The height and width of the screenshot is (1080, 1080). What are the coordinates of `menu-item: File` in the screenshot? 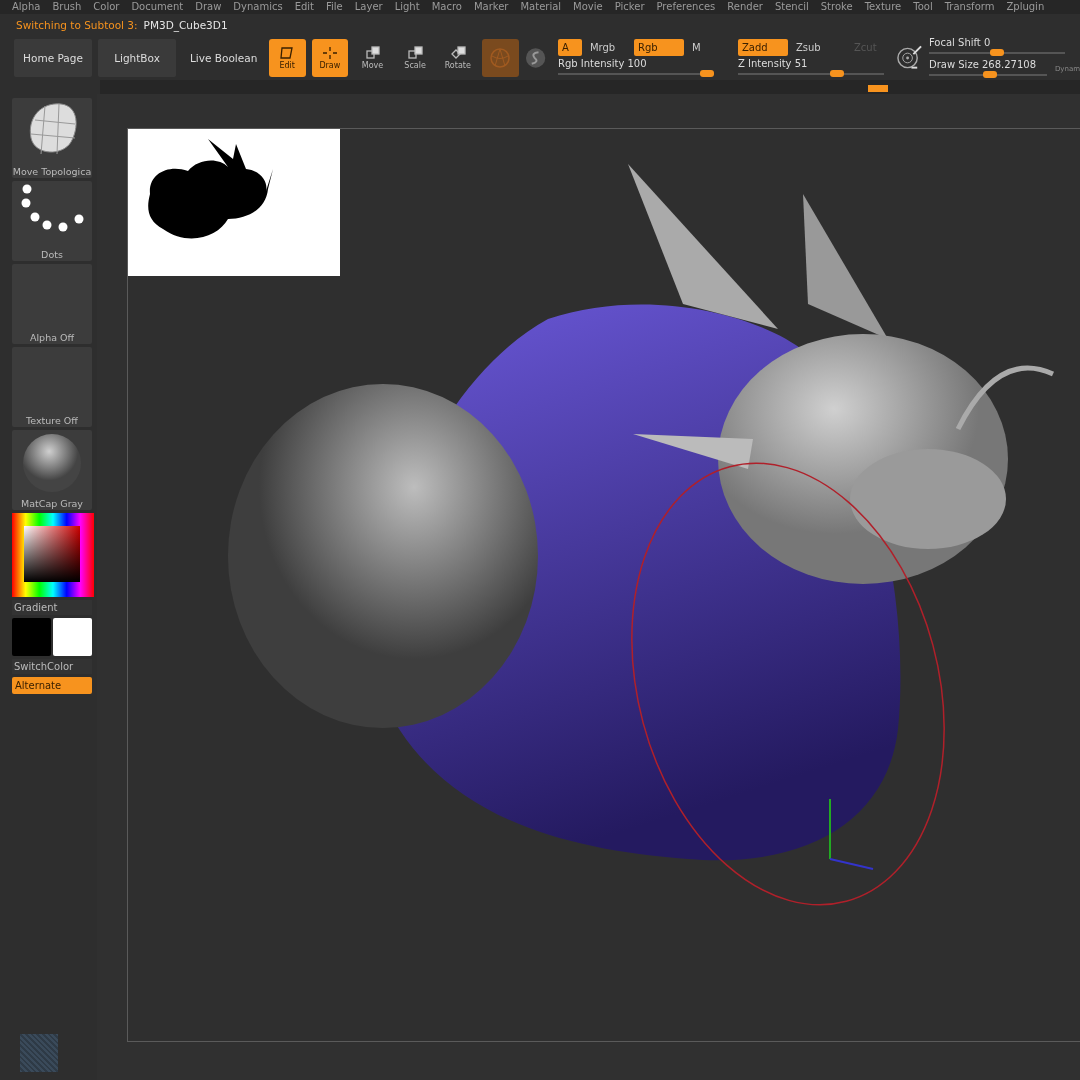 It's located at (334, 7).